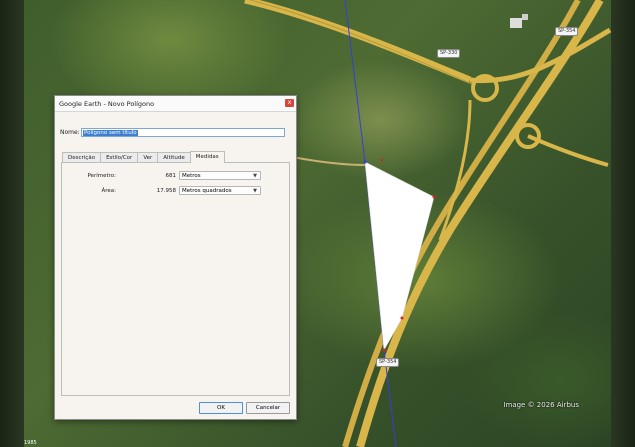 This screenshot has height=447, width=635. Describe the element at coordinates (268, 408) in the screenshot. I see `cancel-button: Cancelar` at that location.